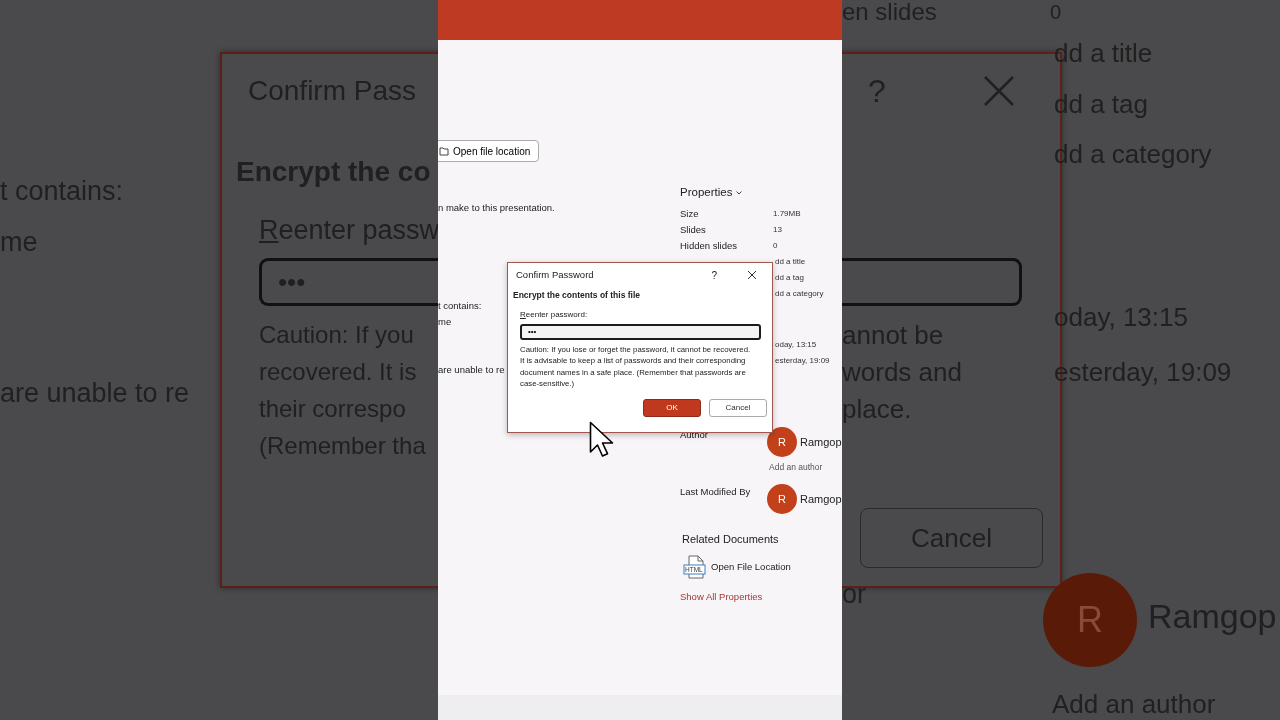 This screenshot has width=1280, height=720. What do you see at coordinates (640, 331) in the screenshot?
I see `password-field: •••` at bounding box center [640, 331].